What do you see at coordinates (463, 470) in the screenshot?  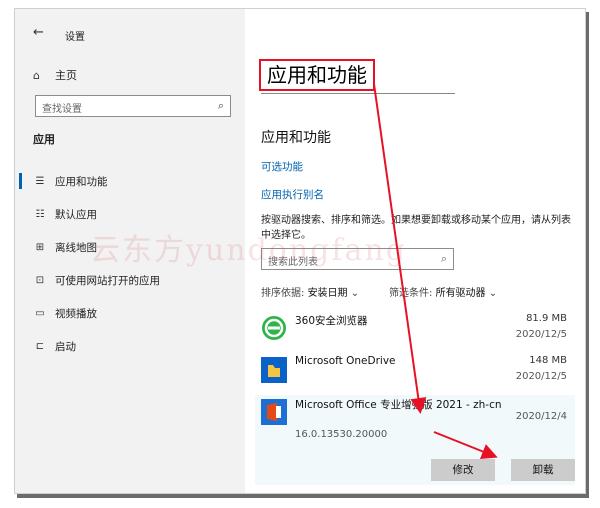 I see `modify-button: 修改` at bounding box center [463, 470].